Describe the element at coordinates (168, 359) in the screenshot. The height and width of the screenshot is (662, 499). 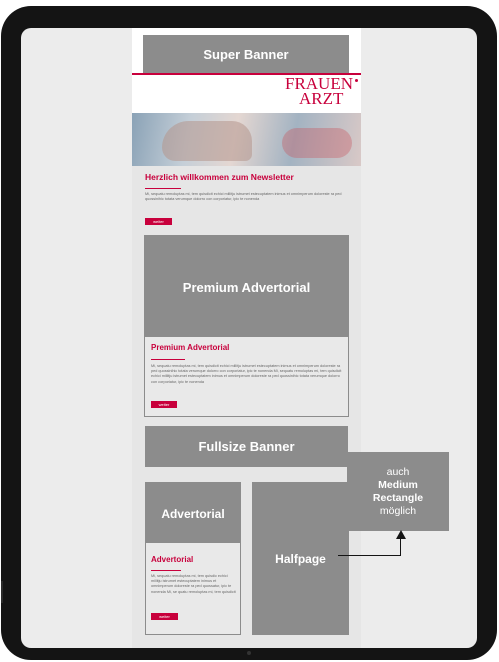
I see `premium-title-underline` at that location.